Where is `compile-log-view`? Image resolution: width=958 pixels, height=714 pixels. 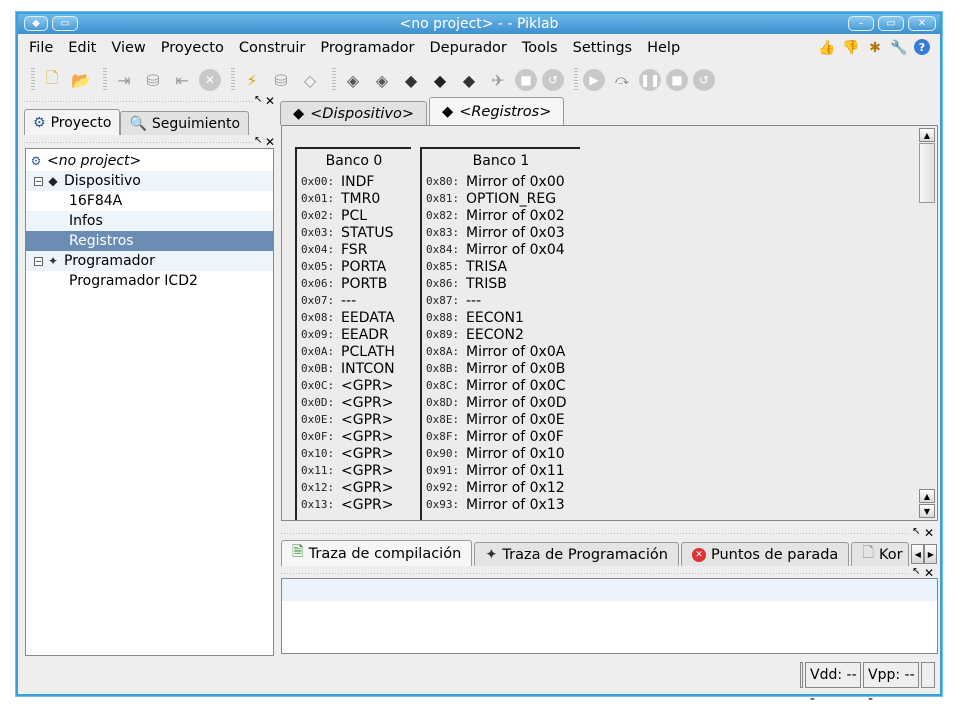
compile-log-view is located at coordinates (609, 616).